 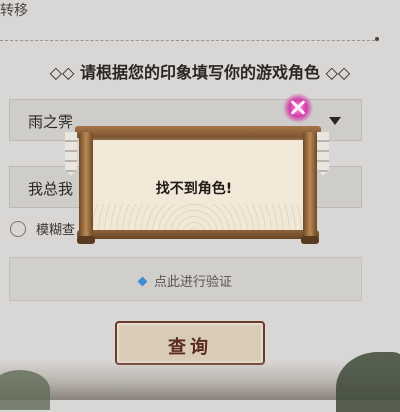 I want to click on scroll-roller-top, so click(x=198, y=132).